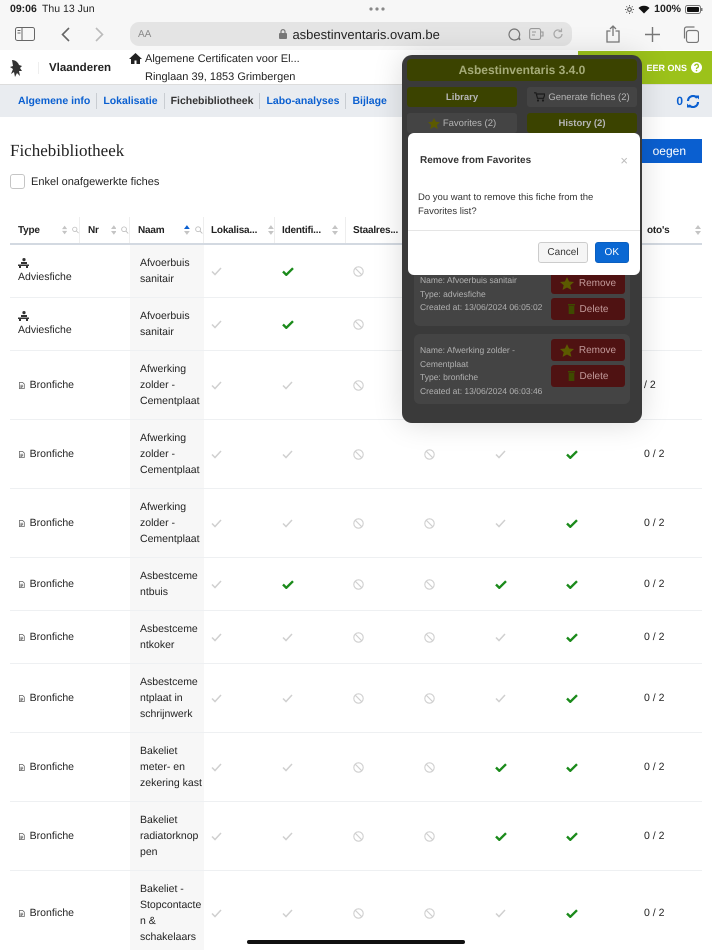 This screenshot has height=950, width=712. I want to click on lock-icon, so click(283, 34).